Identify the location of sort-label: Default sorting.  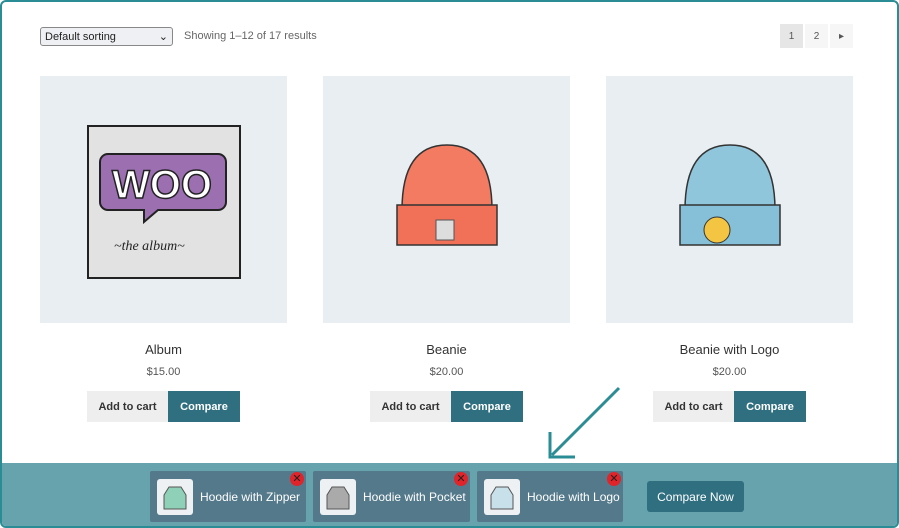
(80, 36).